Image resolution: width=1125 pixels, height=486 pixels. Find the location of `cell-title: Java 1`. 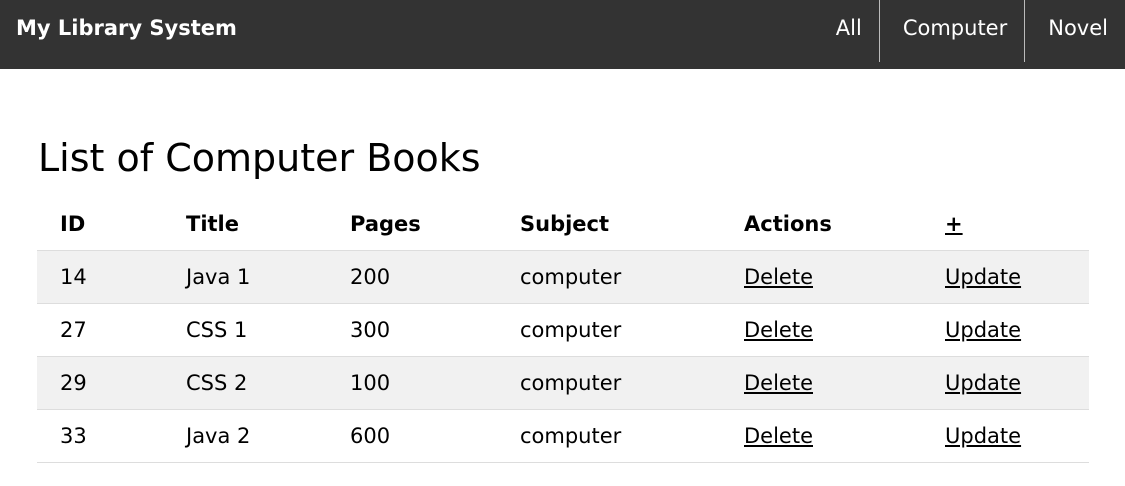

cell-title: Java 1 is located at coordinates (268, 277).